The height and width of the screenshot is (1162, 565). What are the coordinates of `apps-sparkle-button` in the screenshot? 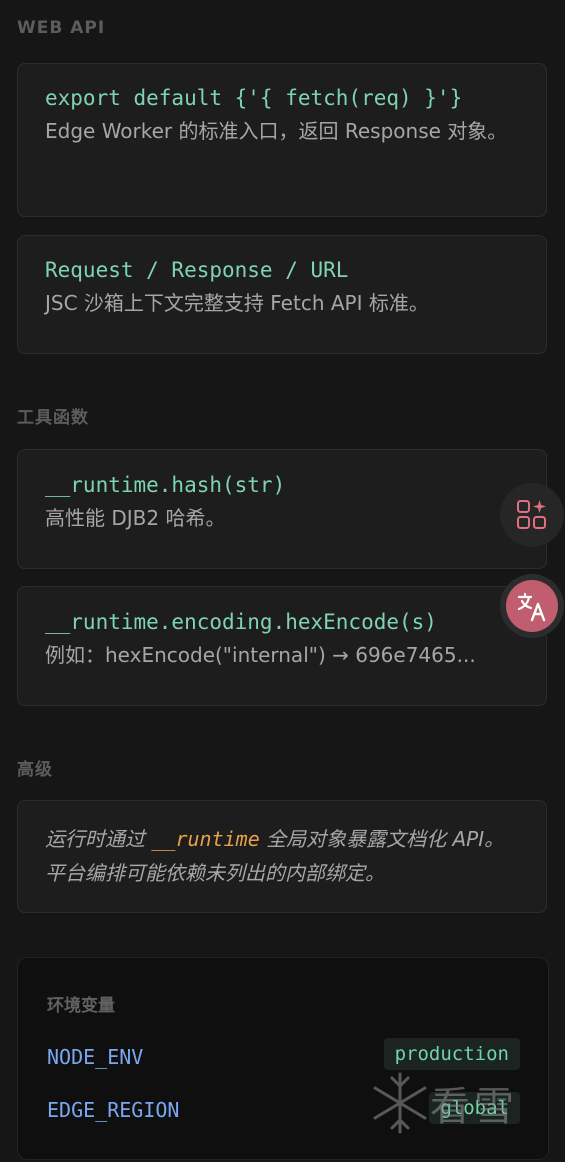 It's located at (532, 515).